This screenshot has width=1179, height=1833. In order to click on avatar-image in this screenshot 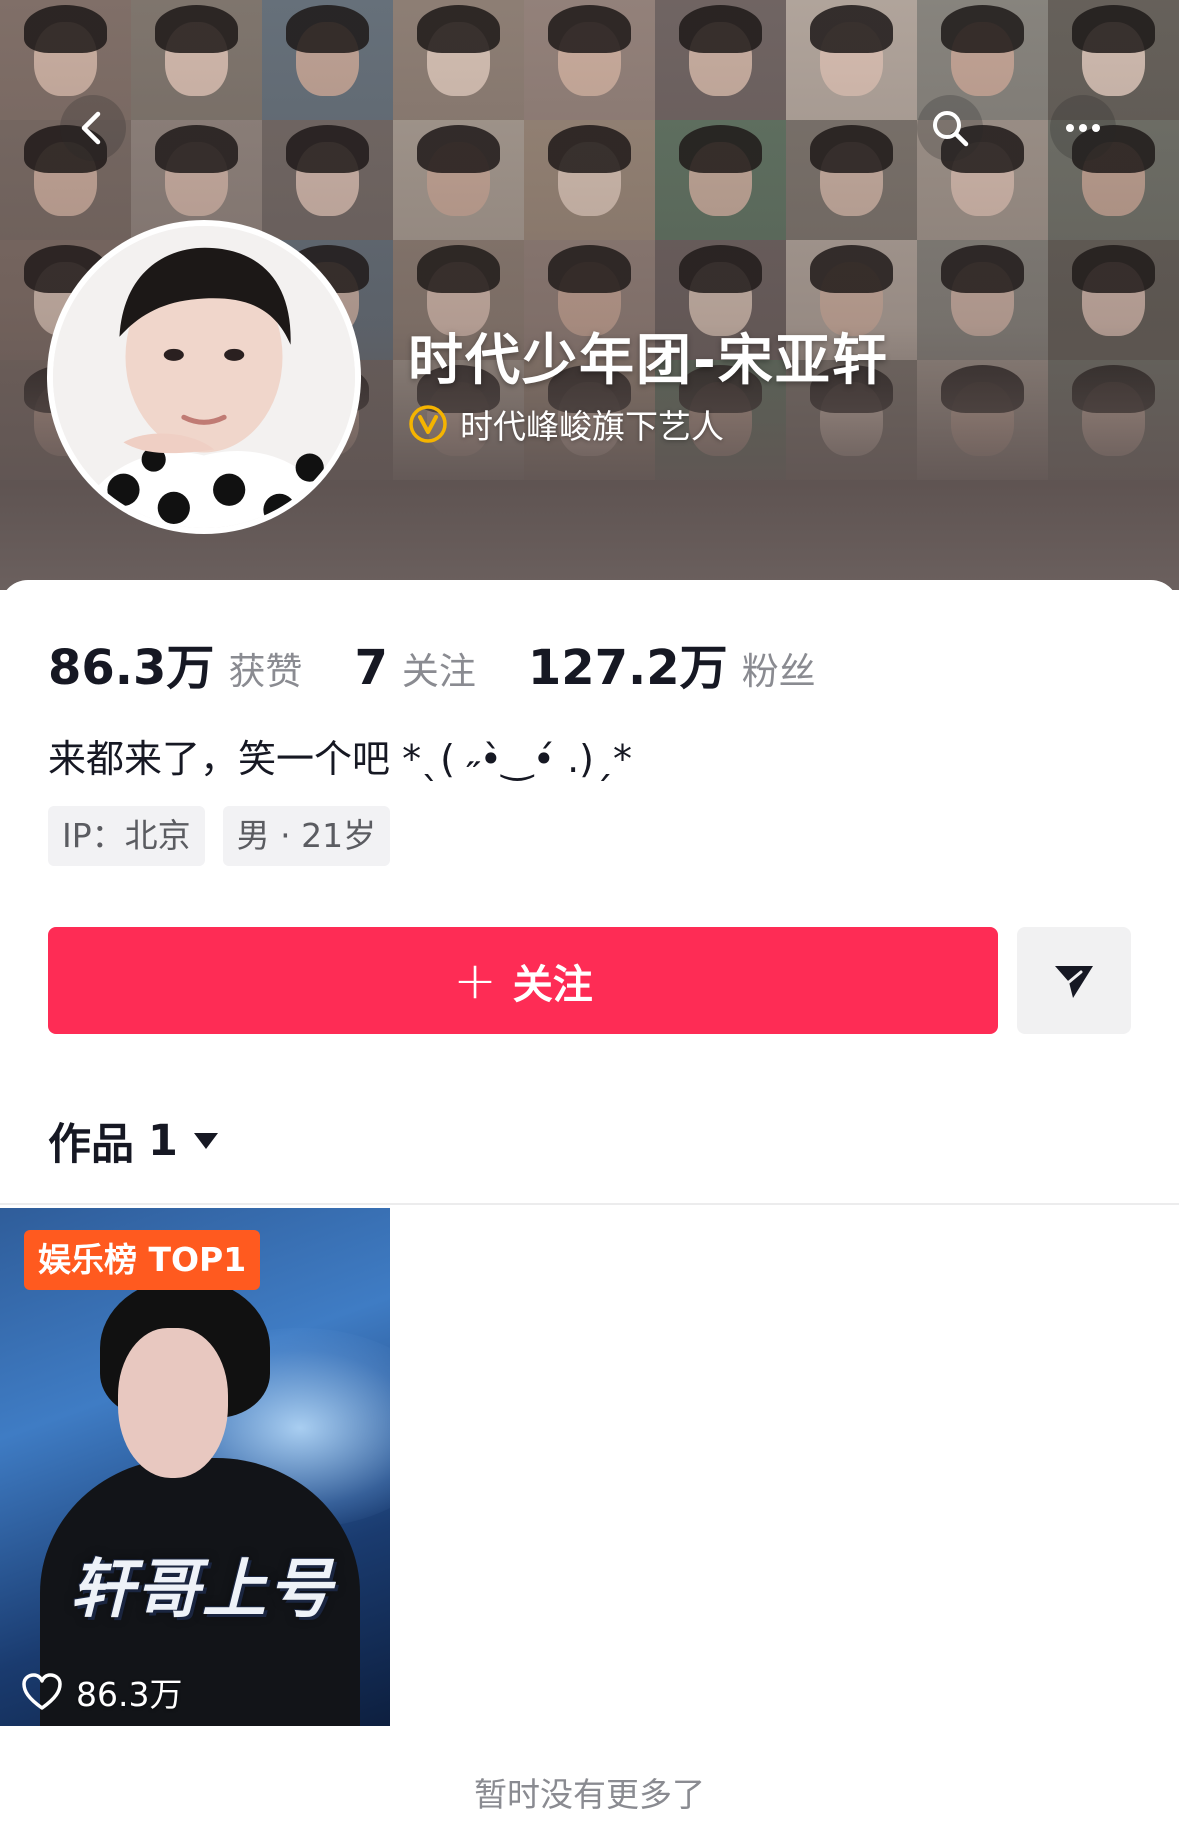, I will do `click(204, 377)`.